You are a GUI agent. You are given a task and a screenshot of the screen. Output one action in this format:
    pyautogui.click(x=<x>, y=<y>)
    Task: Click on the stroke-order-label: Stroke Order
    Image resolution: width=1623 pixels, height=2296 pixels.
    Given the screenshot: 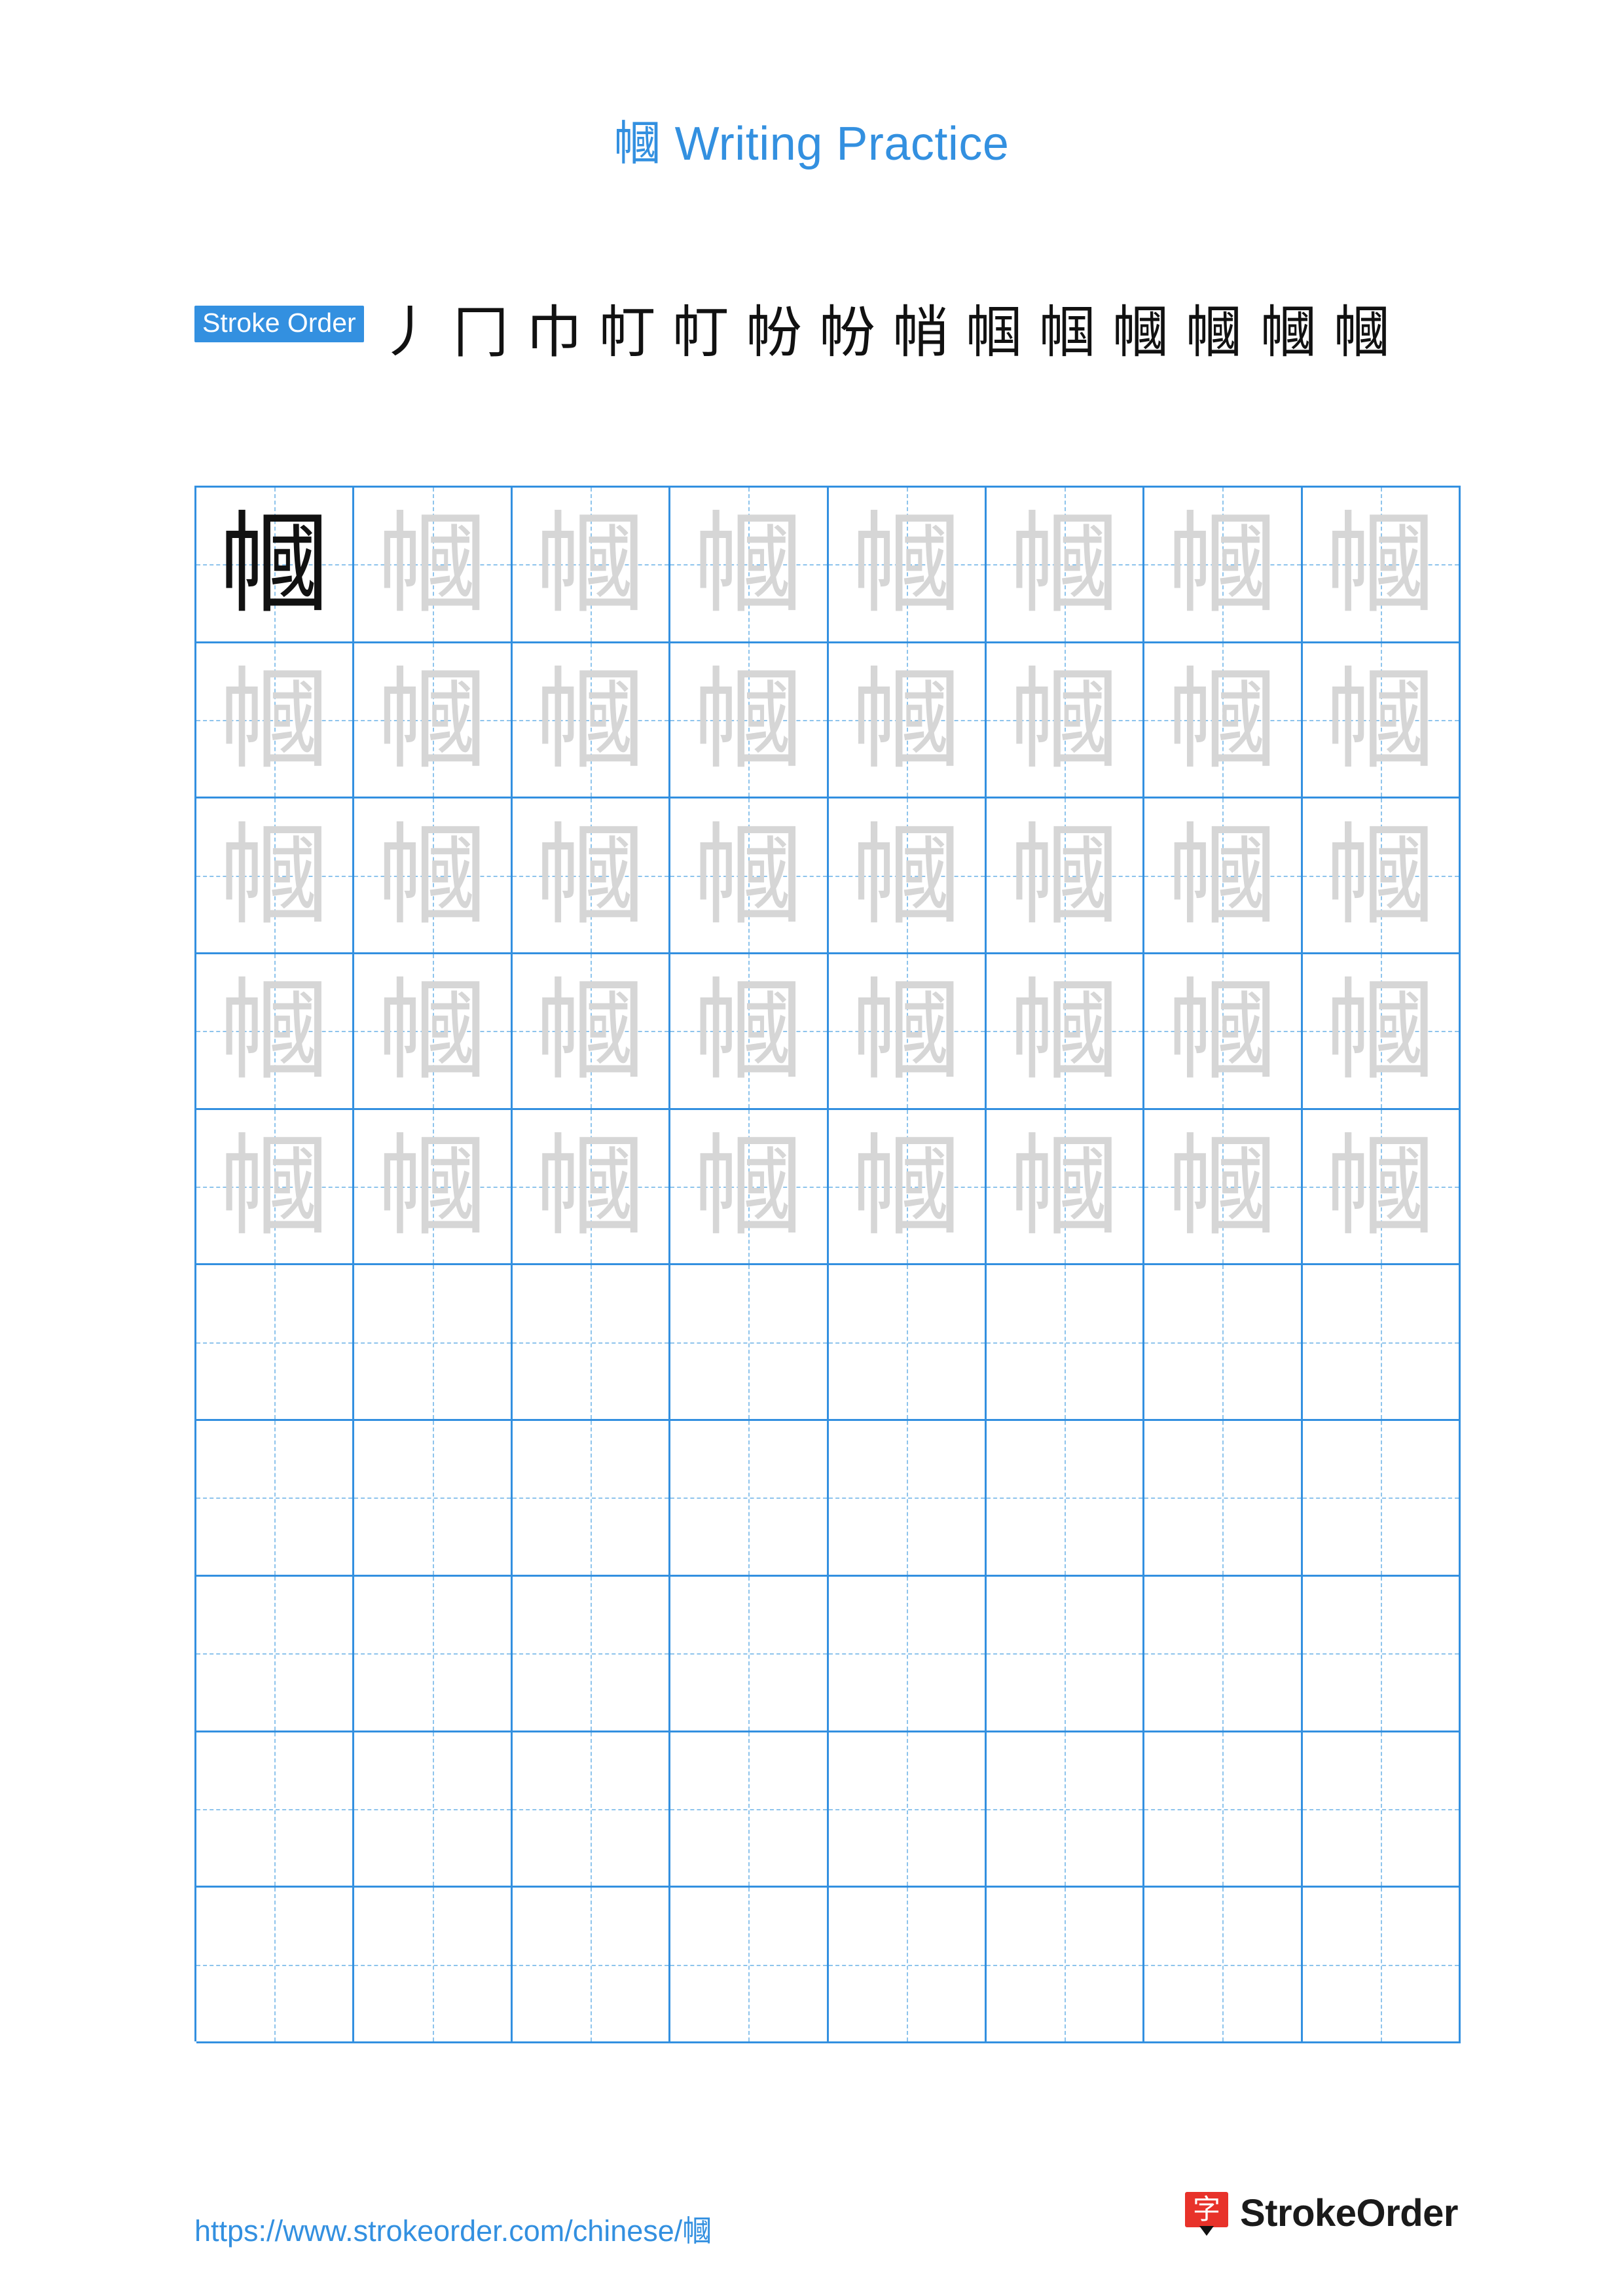 What is the action you would take?
    pyautogui.click(x=279, y=323)
    